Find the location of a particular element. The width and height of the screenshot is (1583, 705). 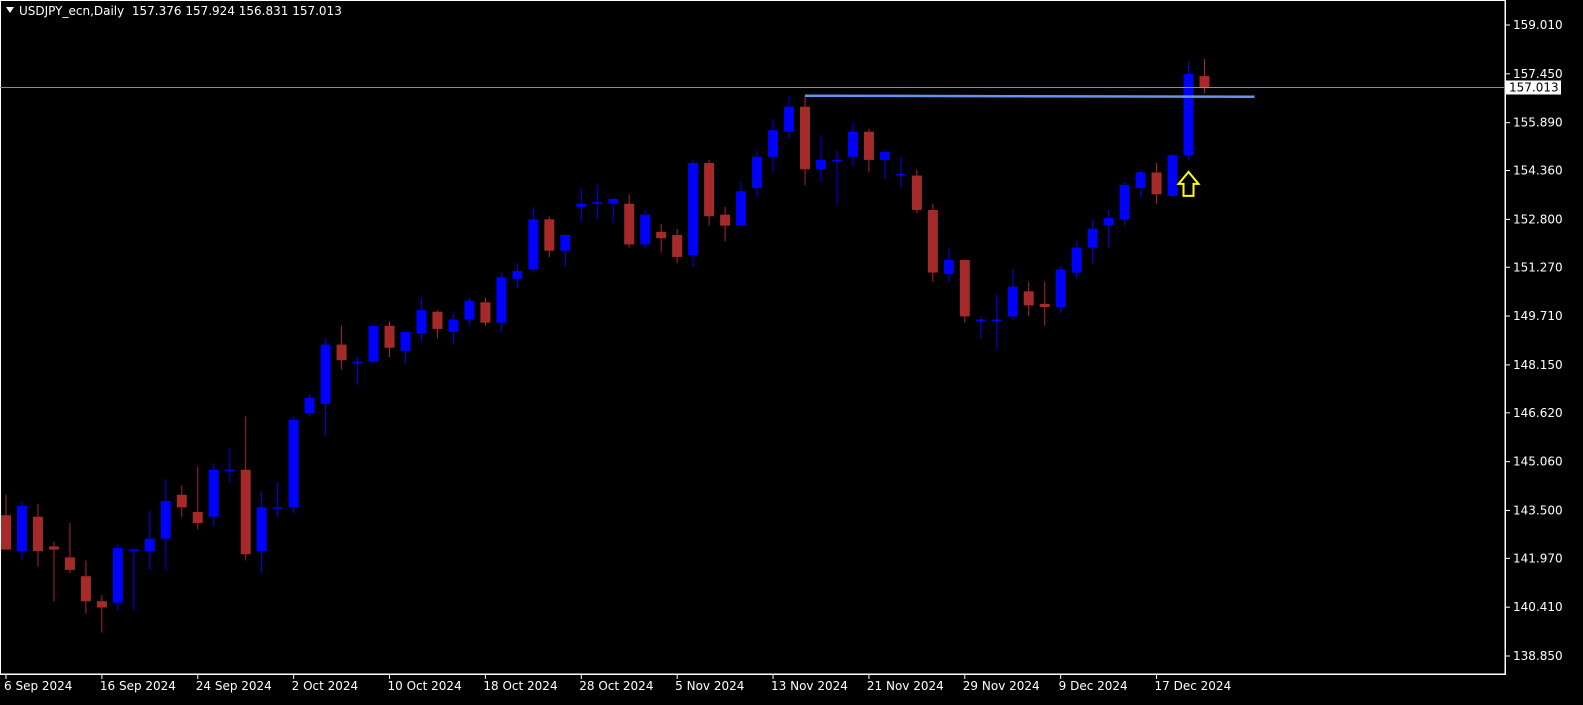

y-tick-label: 148.150 is located at coordinates (1538, 365).